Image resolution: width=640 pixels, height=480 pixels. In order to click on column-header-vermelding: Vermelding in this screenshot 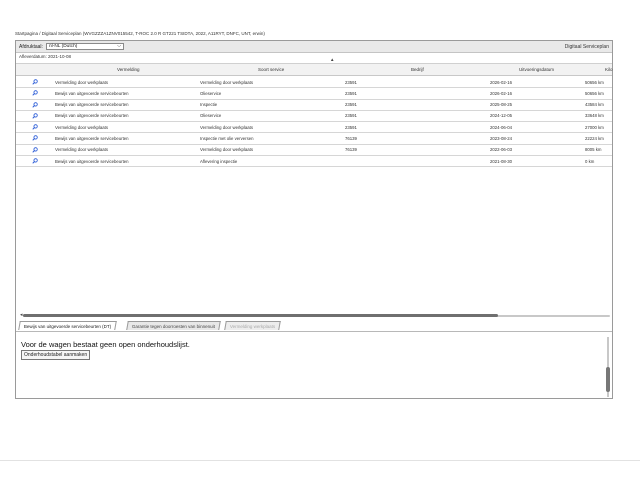, I will do `click(128, 69)`.